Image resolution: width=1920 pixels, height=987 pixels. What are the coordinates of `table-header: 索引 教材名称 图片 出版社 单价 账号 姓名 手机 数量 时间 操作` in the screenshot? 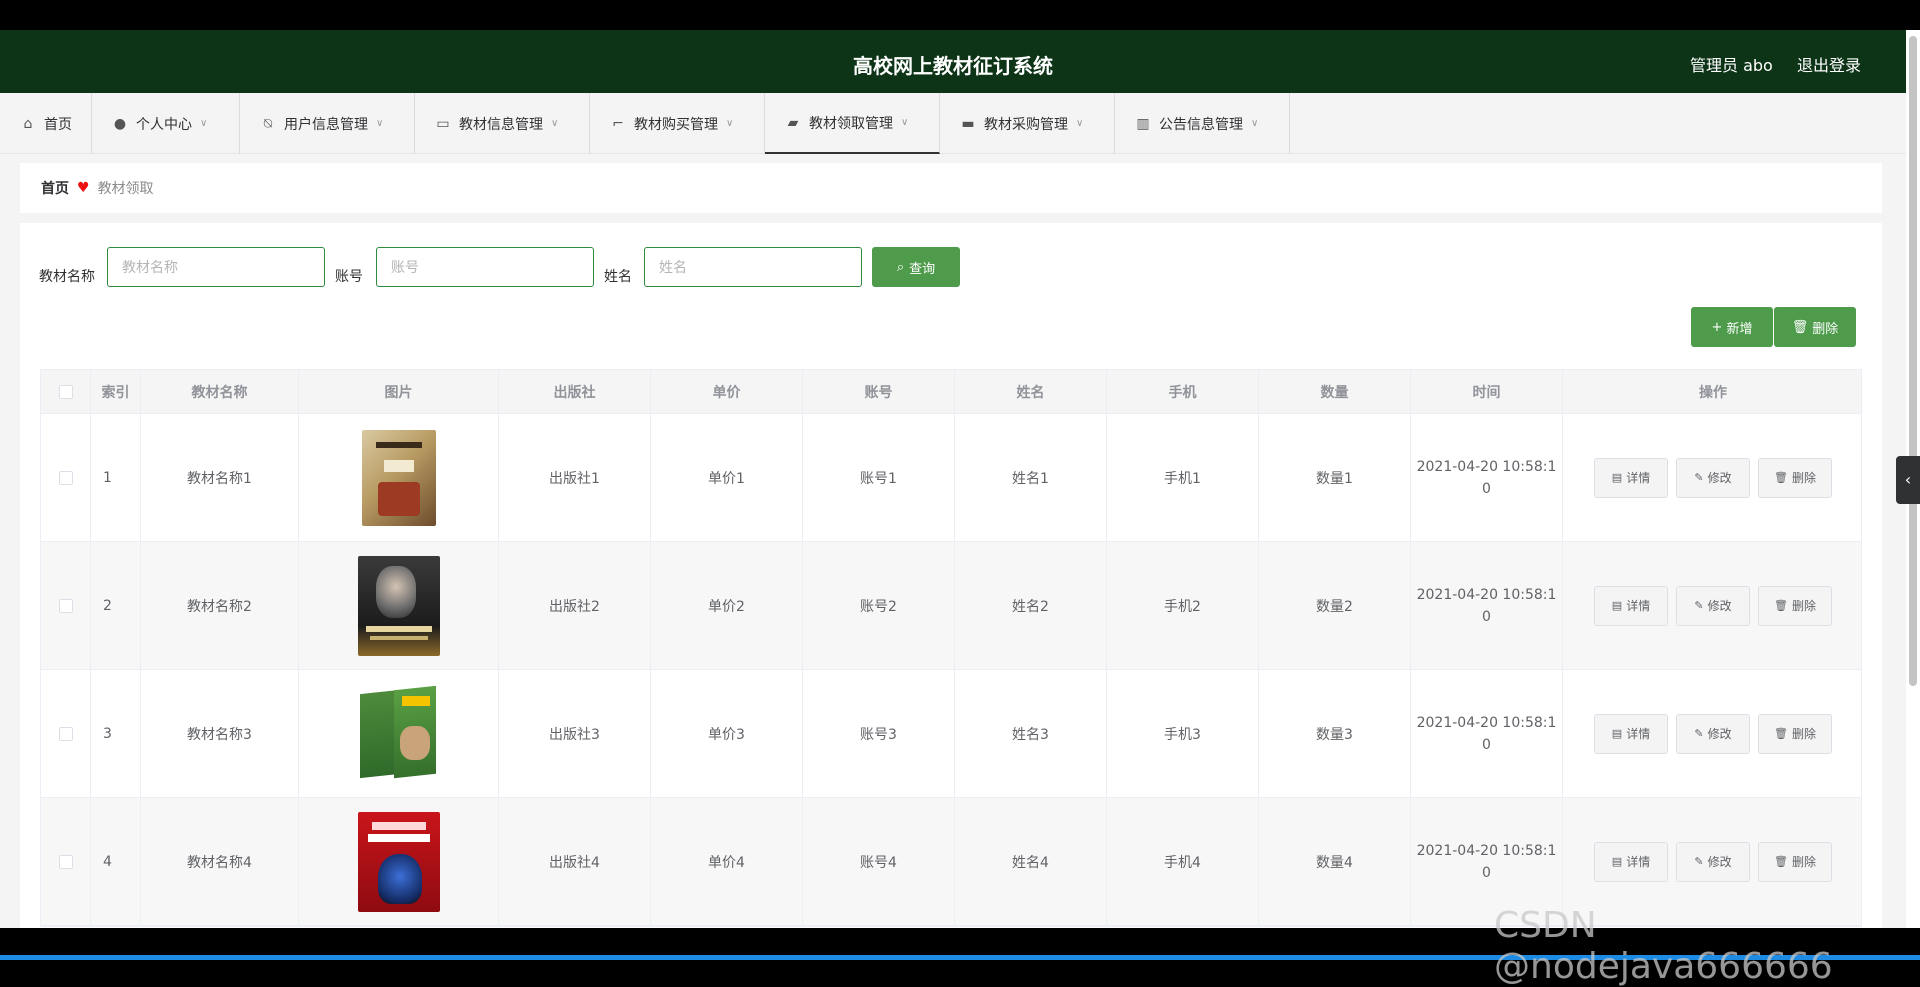 It's located at (951, 392).